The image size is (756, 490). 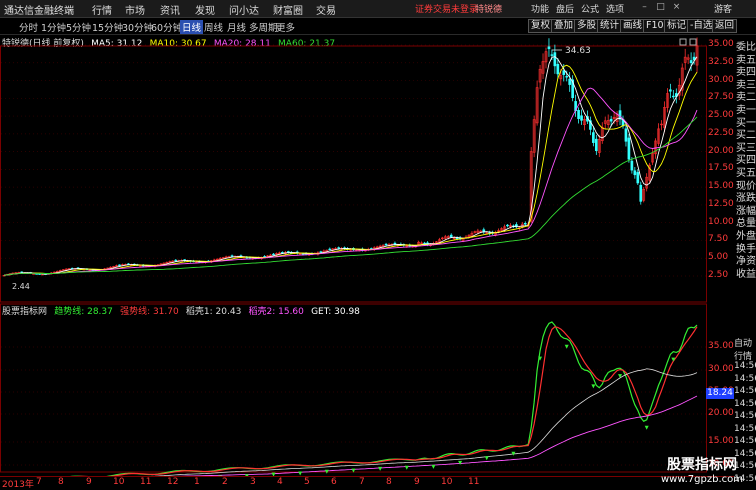 What do you see at coordinates (236, 27) in the screenshot?
I see `period-monthly: 月线` at bounding box center [236, 27].